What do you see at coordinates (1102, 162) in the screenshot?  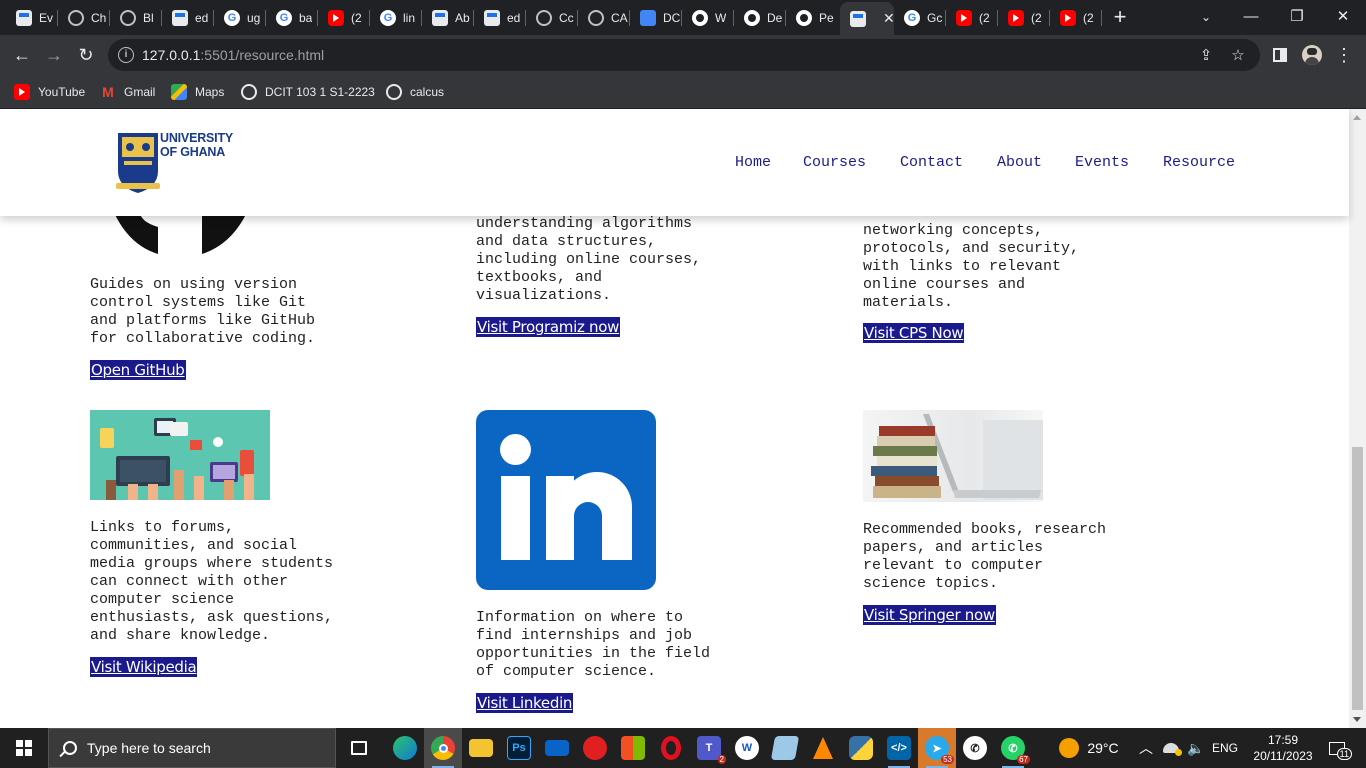 I see `nav-events: Events` at bounding box center [1102, 162].